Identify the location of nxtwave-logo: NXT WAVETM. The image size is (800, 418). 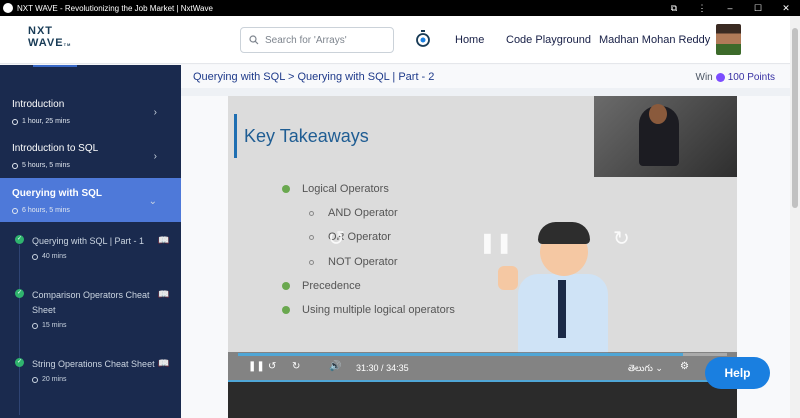
(49, 38).